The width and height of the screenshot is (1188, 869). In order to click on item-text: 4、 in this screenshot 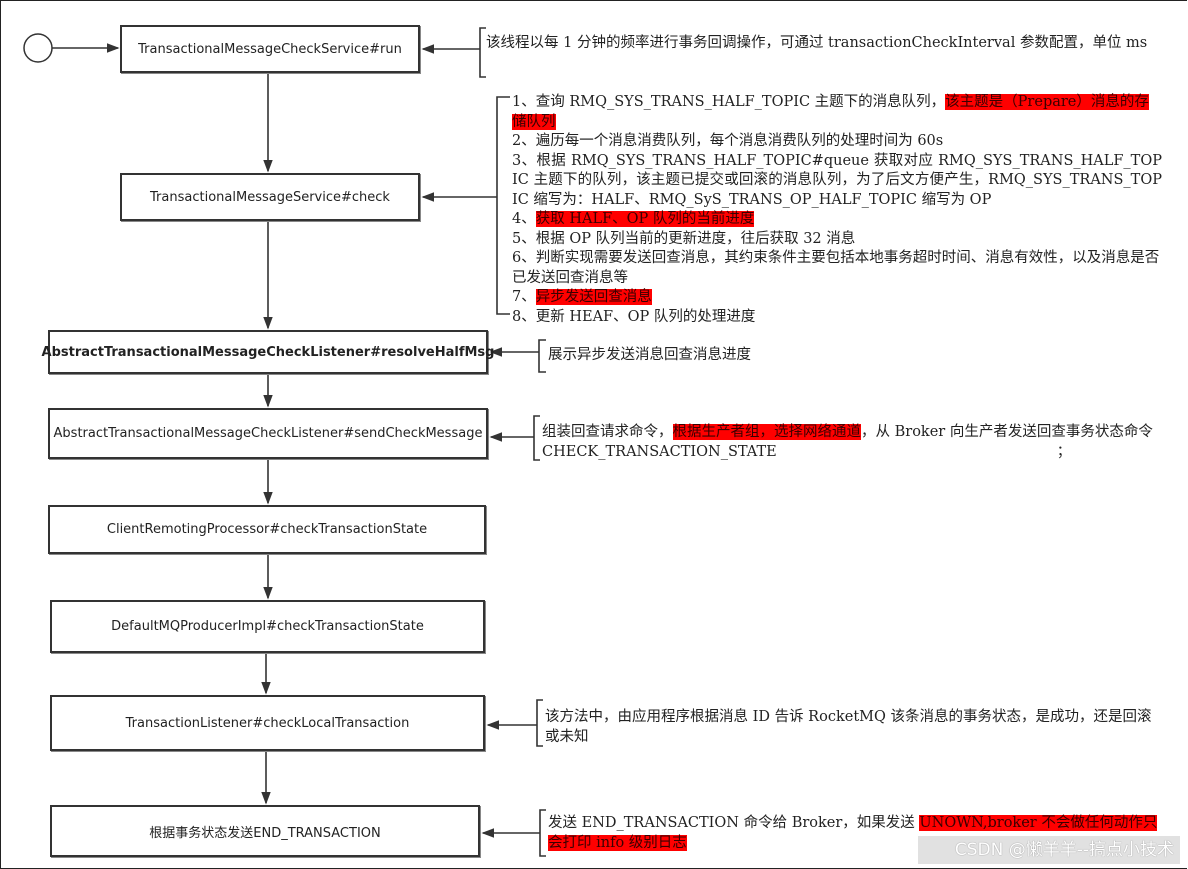, I will do `click(524, 219)`.